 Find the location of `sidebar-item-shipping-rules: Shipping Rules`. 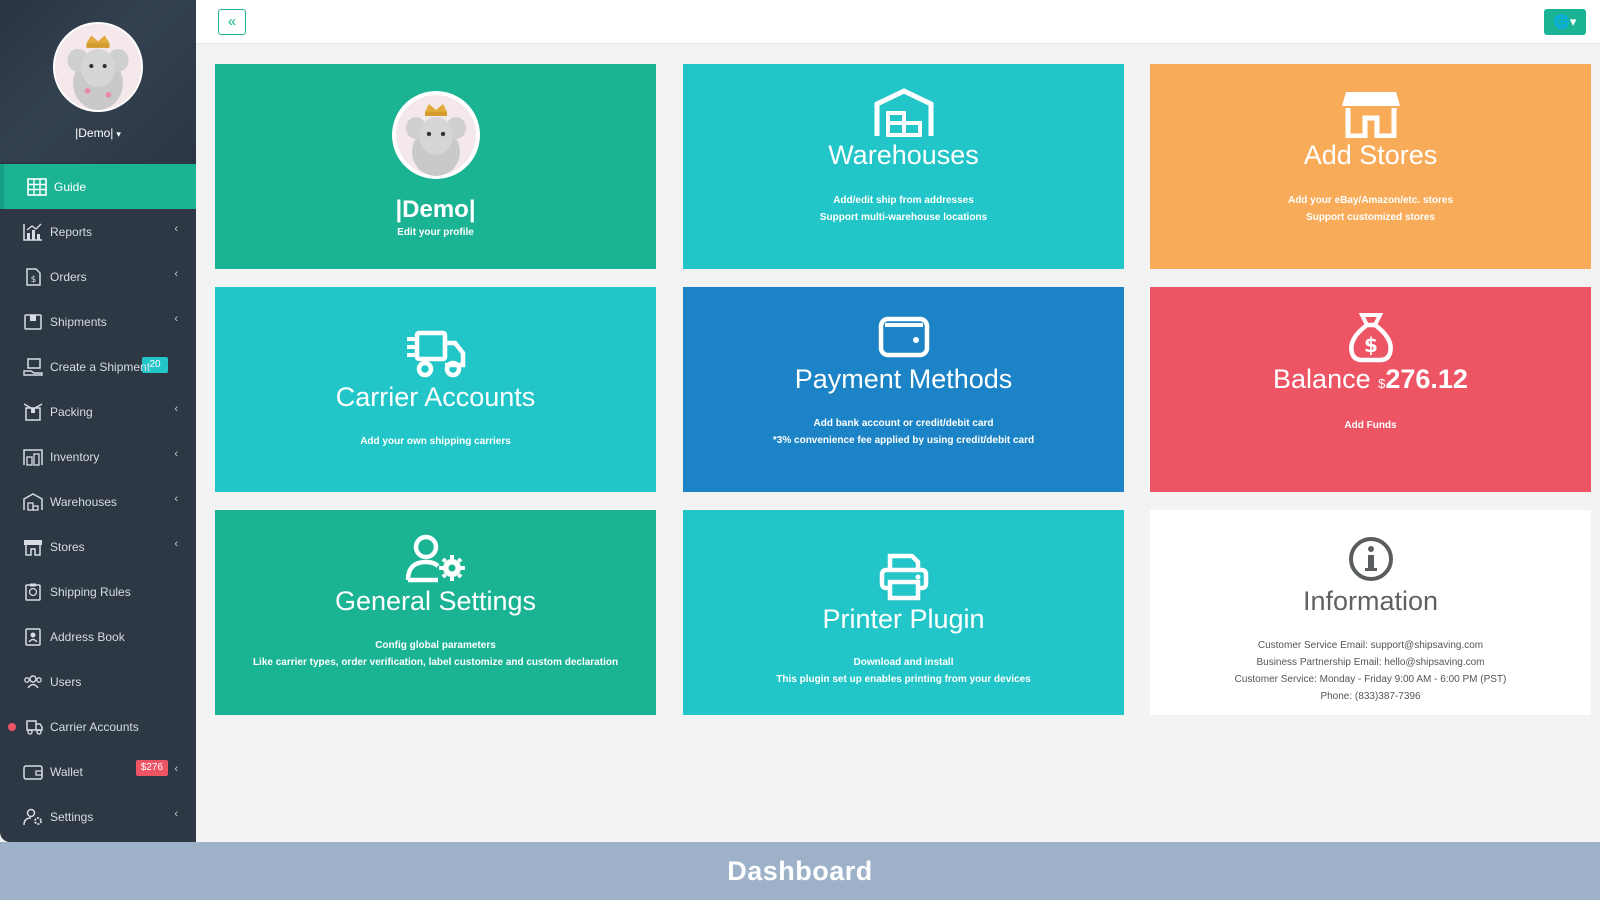

sidebar-item-shipping-rules: Shipping Rules is located at coordinates (98, 591).